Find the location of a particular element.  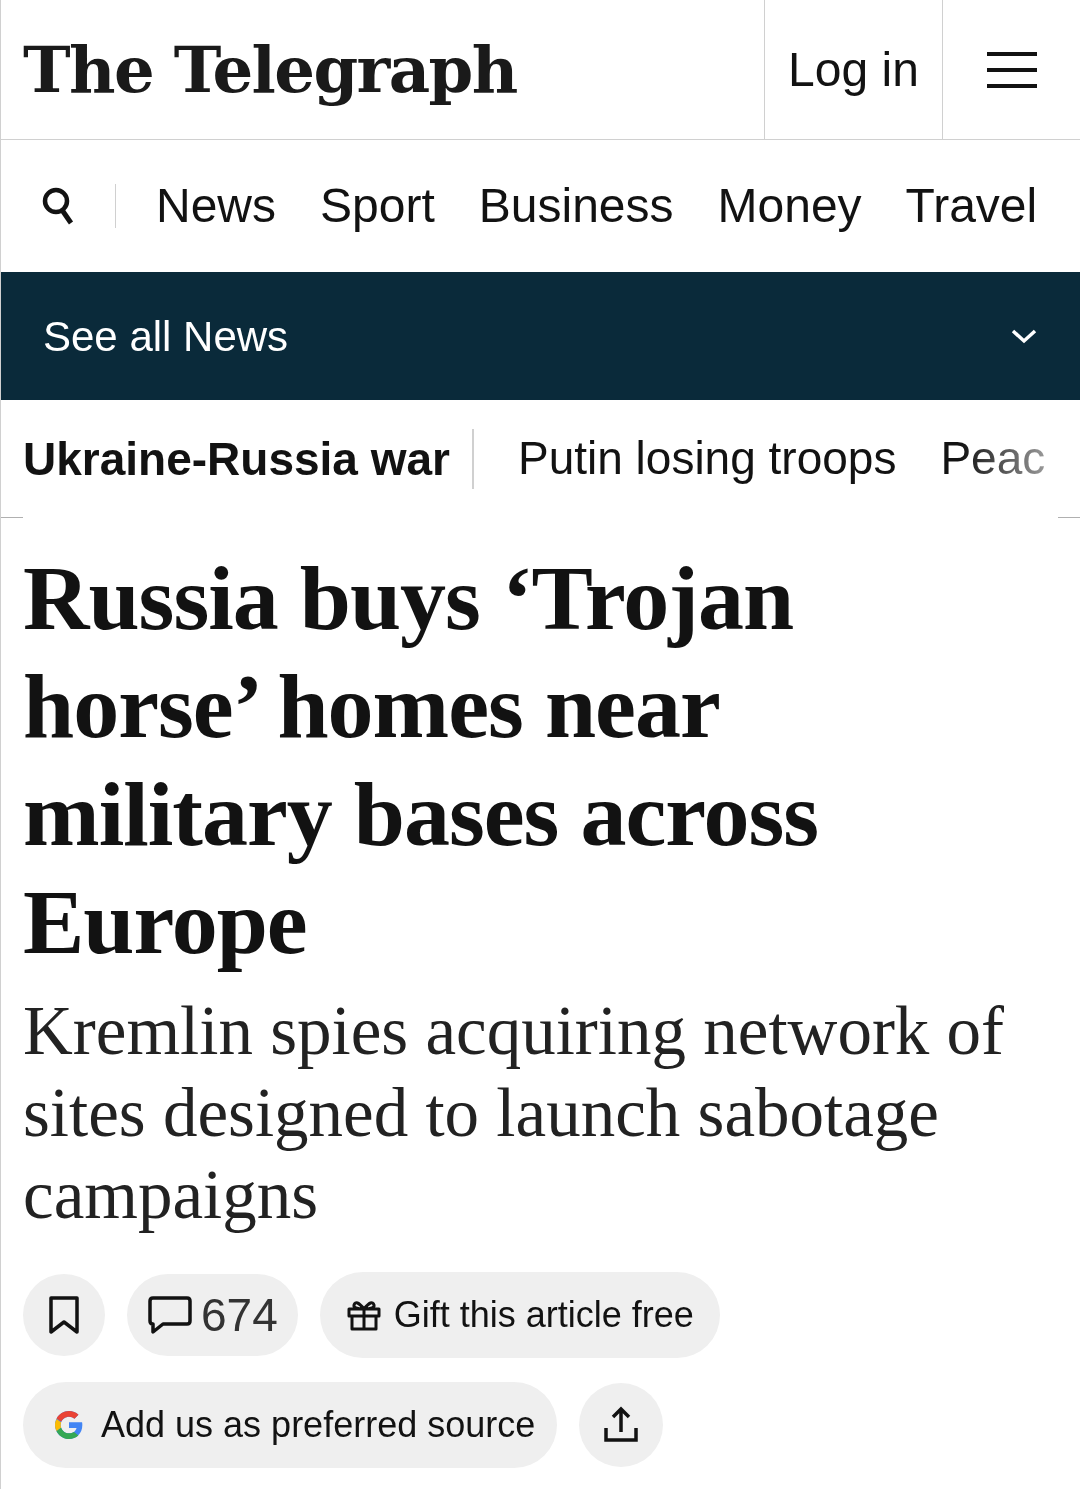

nav-link: News is located at coordinates (216, 206).